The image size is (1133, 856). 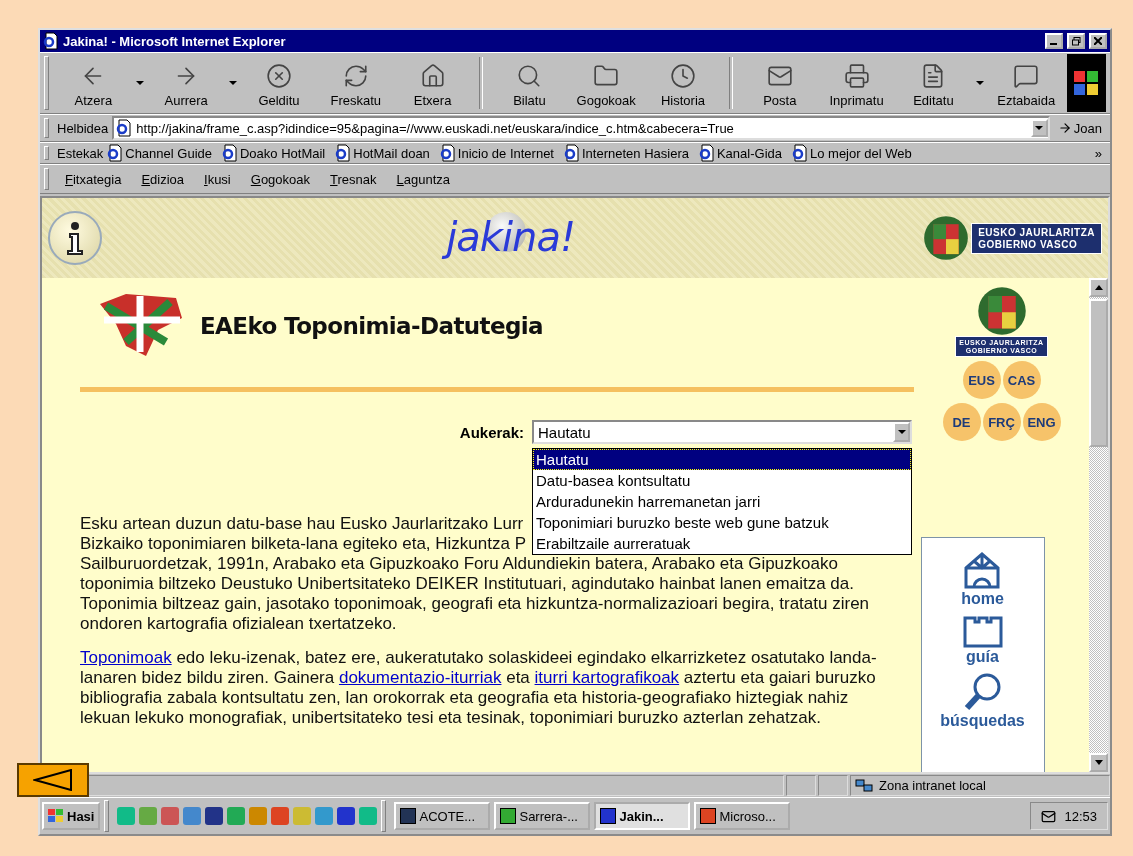 What do you see at coordinates (238, 624) in the screenshot?
I see `text-line: ondoren kartografia ofizialean txertatzeko.` at bounding box center [238, 624].